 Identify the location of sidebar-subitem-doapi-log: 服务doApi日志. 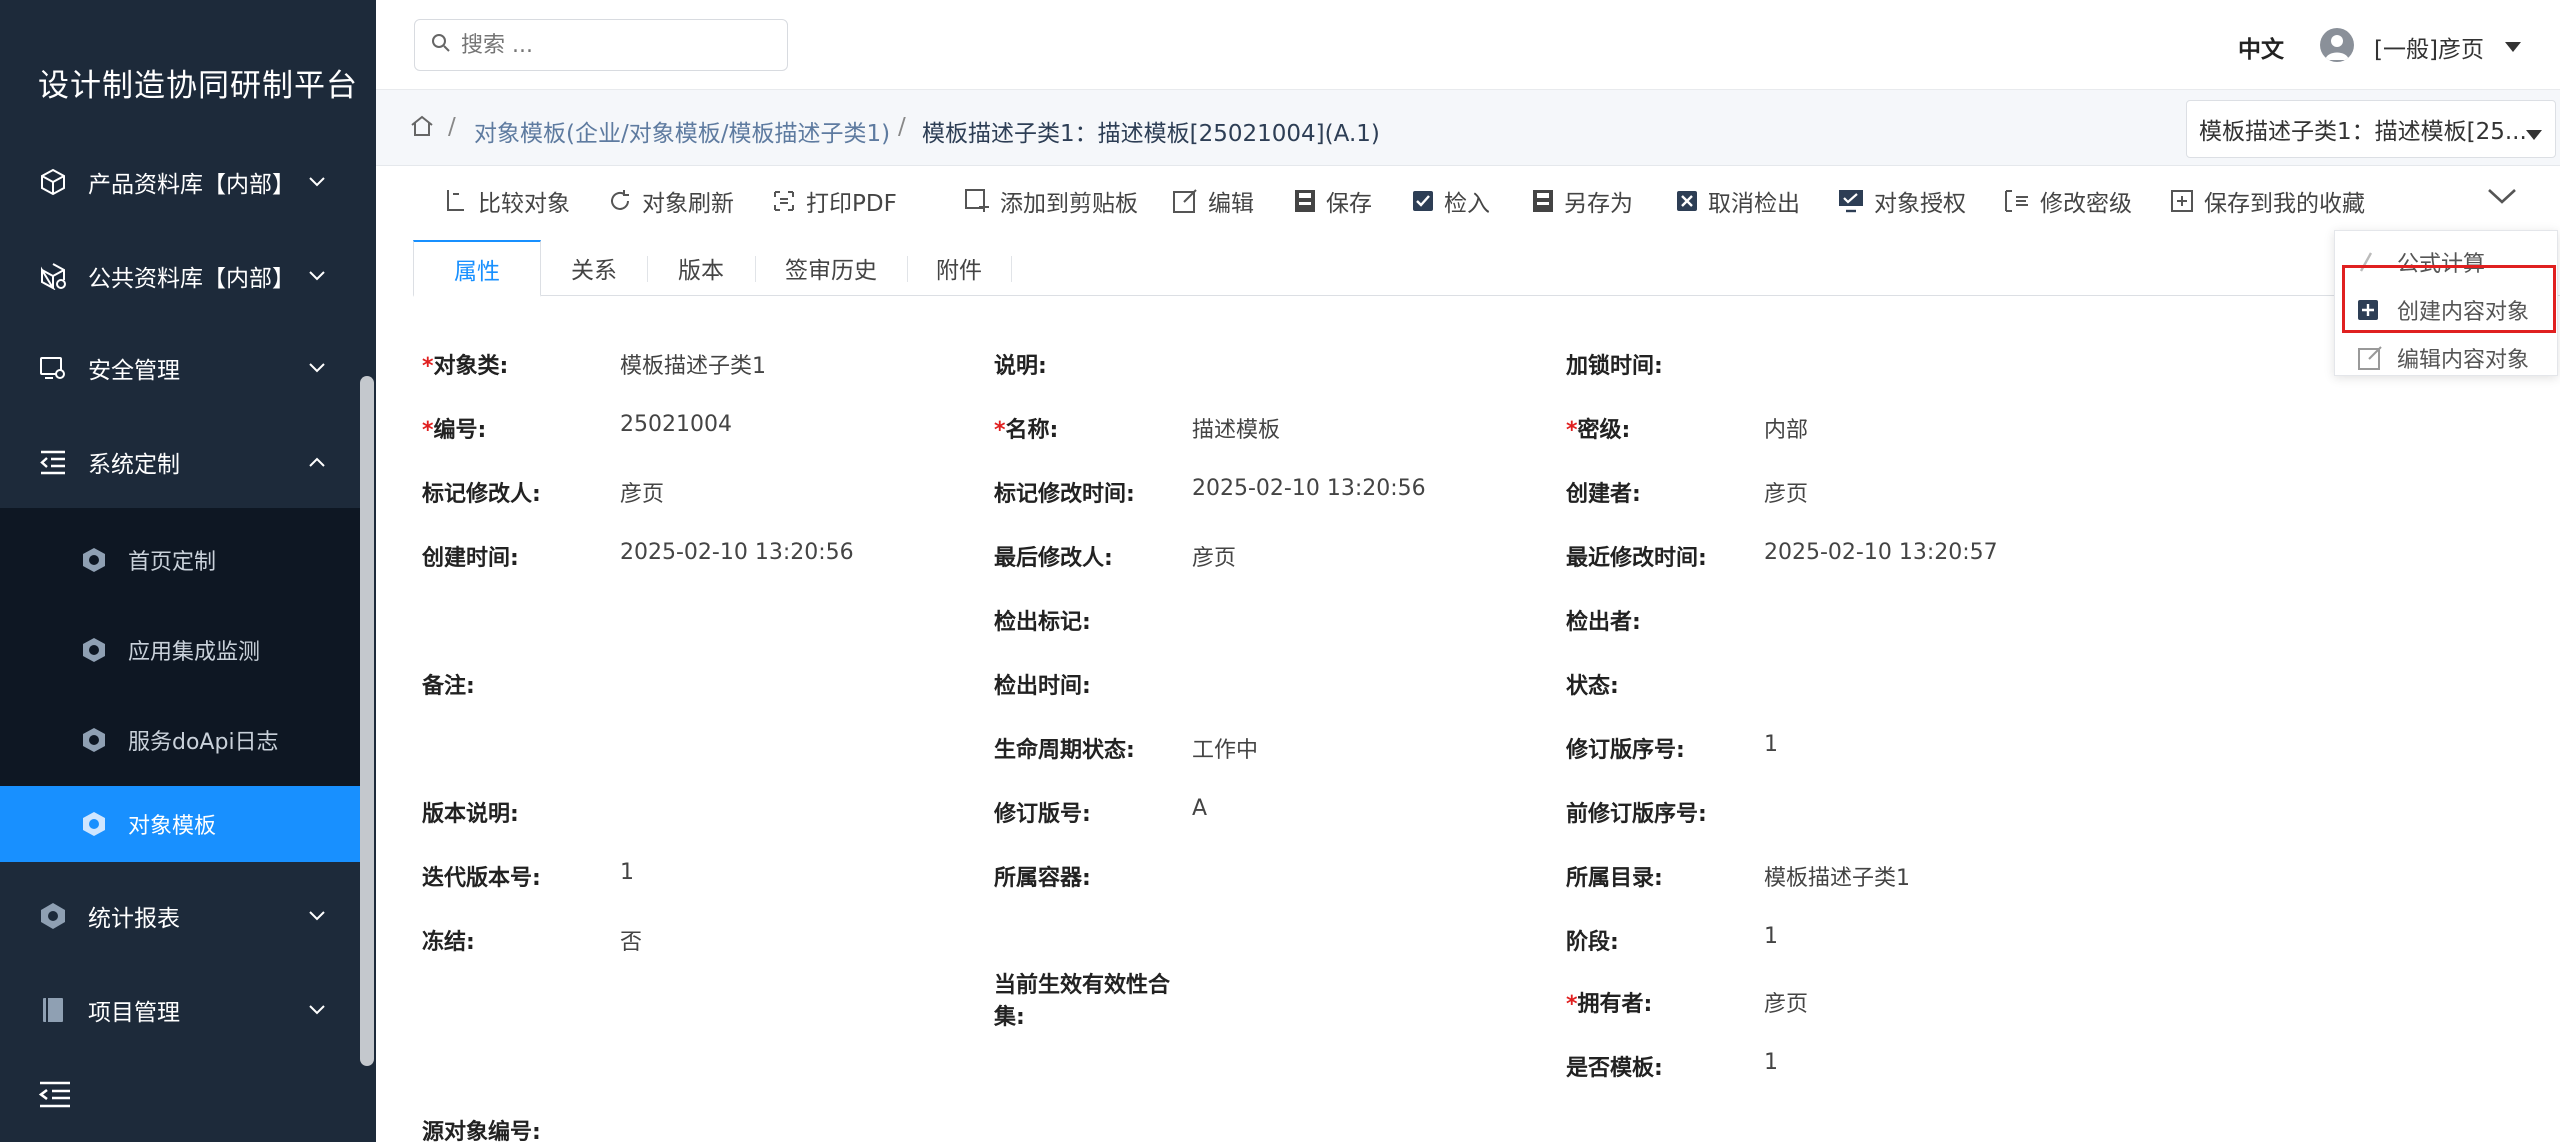
(180, 740).